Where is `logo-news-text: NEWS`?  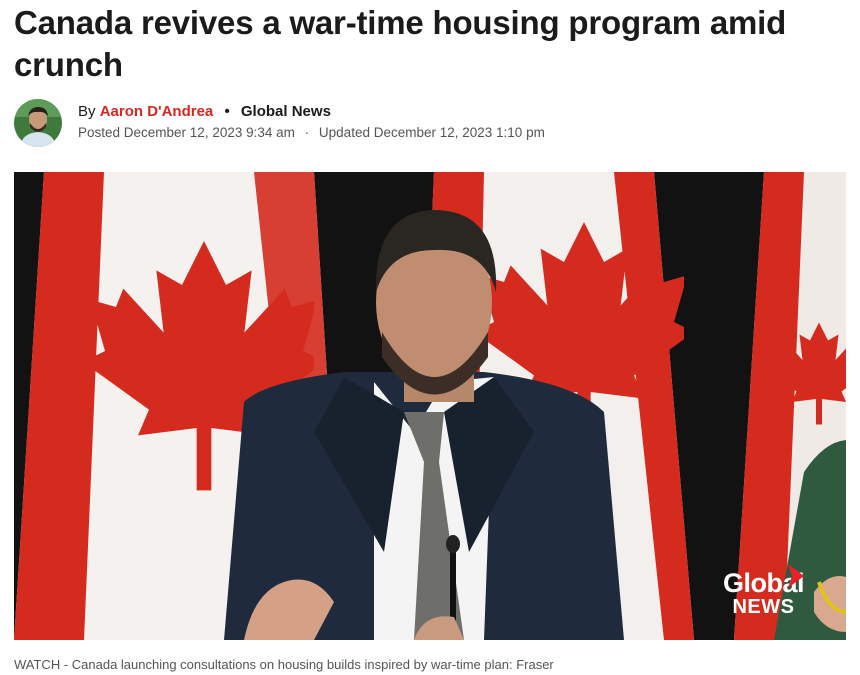
logo-news-text: NEWS is located at coordinates (763, 607).